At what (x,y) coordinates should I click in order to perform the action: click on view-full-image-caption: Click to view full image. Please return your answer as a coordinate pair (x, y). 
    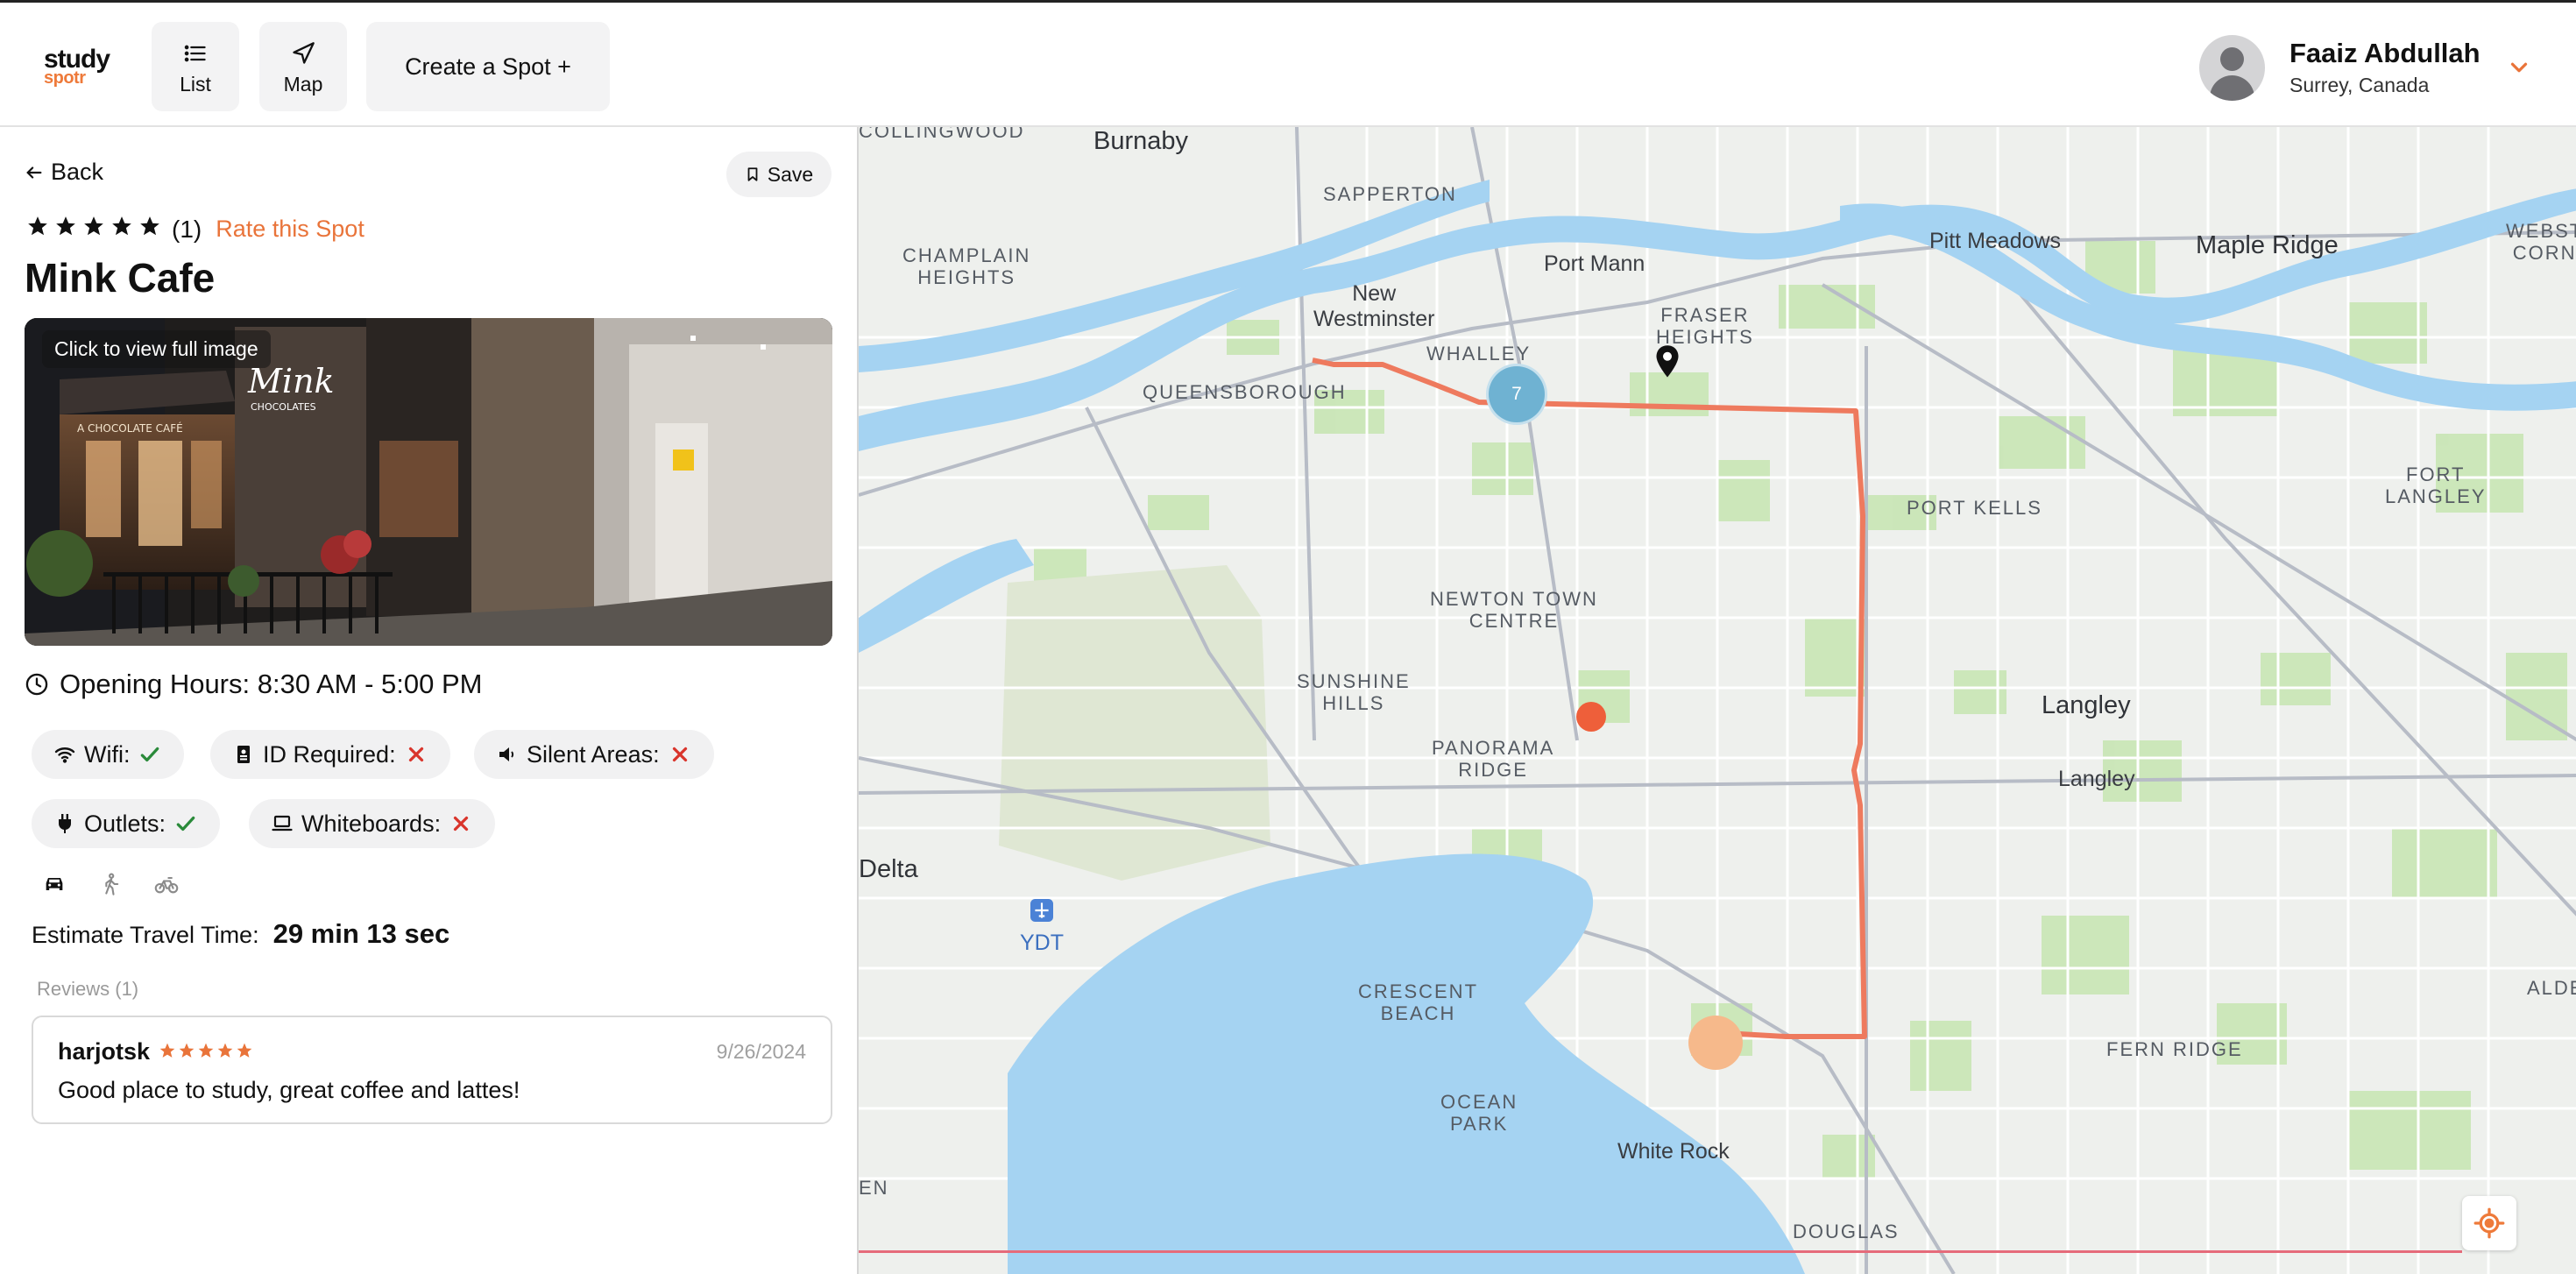
    Looking at the image, I should click on (156, 349).